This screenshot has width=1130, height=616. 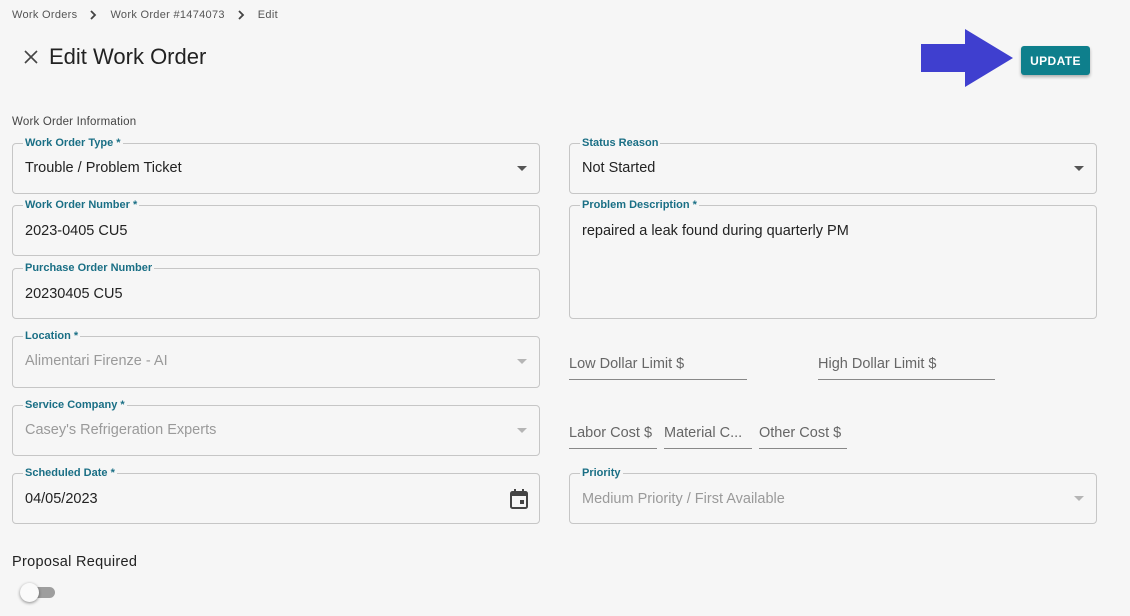 I want to click on priority-label: Priority, so click(x=601, y=473).